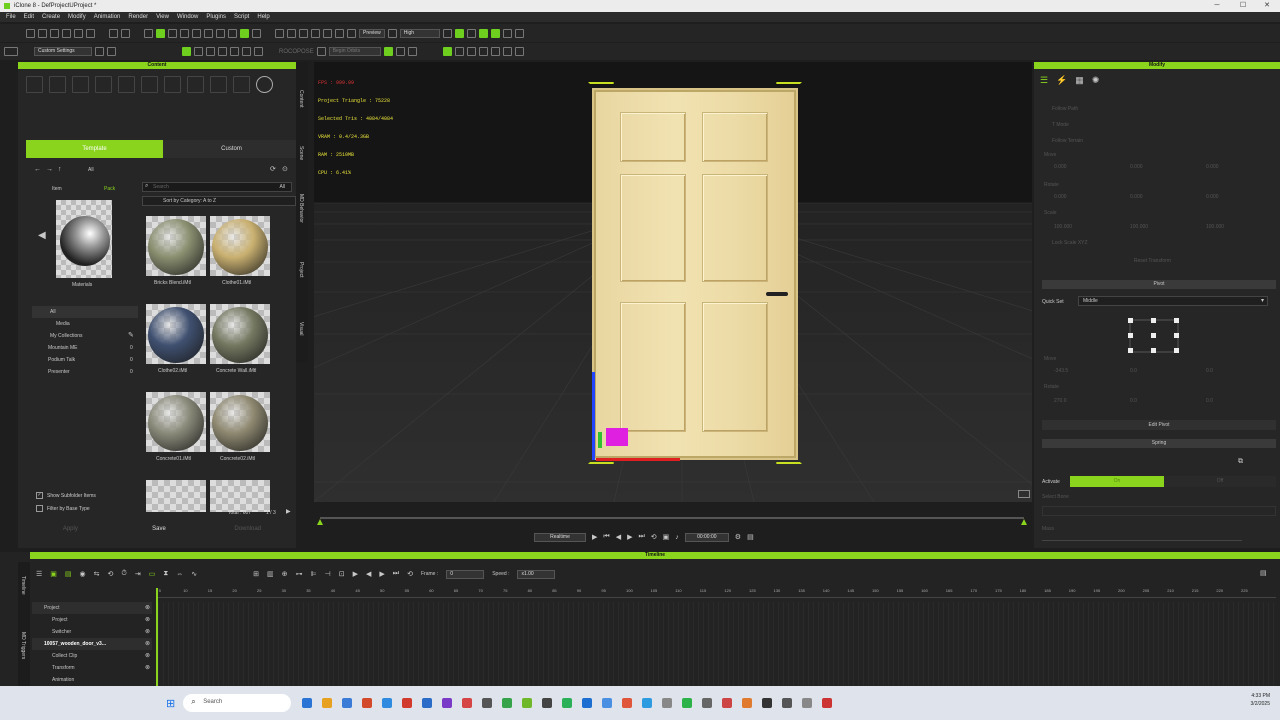 Image resolution: width=1280 pixels, height=720 pixels. Describe the element at coordinates (220, 33) in the screenshot. I see `align-icon` at that location.